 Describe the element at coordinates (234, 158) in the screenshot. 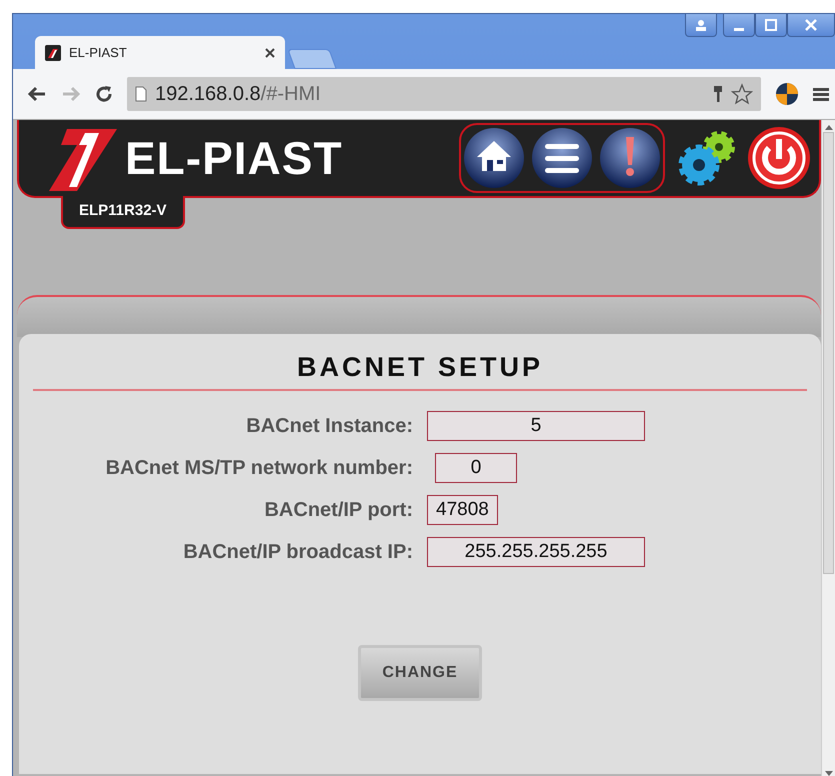

I see `brand-name: EL-PIAST` at that location.